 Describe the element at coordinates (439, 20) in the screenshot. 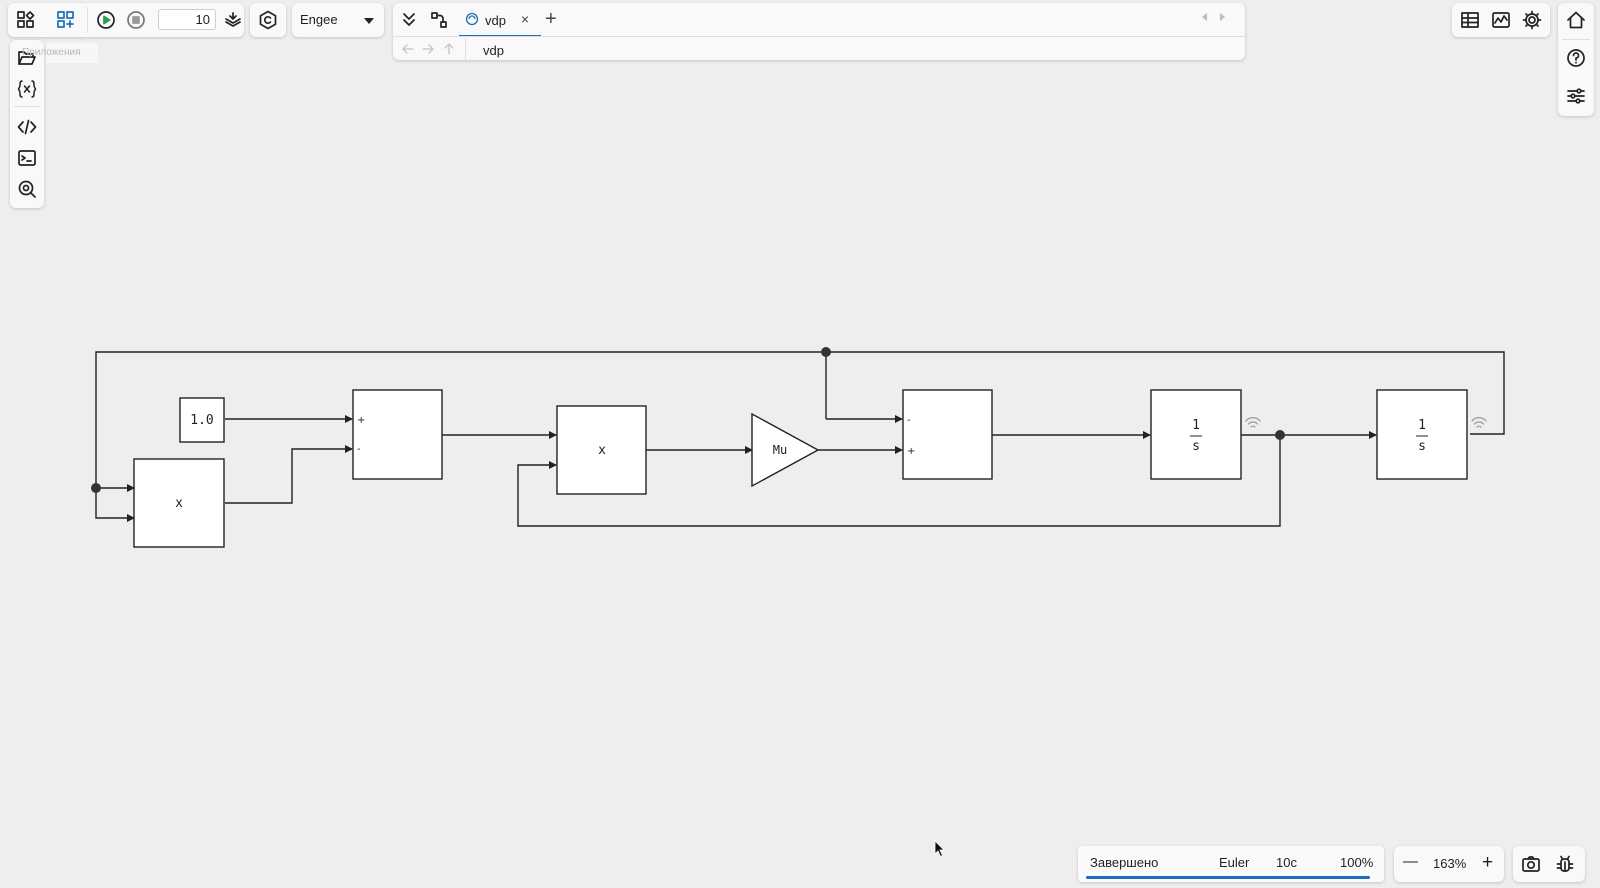

I see `model-hierarchy-icon` at that location.